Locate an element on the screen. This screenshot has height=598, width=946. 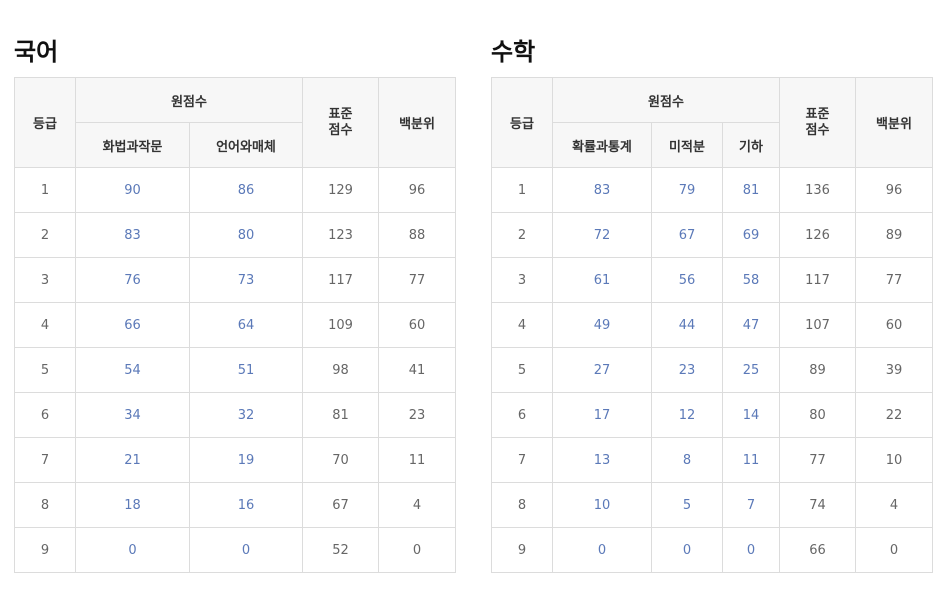
cell-raw-geometry: 58 is located at coordinates (751, 280).